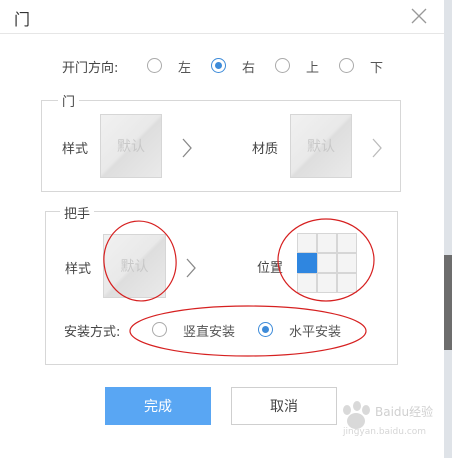  I want to click on handle-position-grid, so click(327, 263).